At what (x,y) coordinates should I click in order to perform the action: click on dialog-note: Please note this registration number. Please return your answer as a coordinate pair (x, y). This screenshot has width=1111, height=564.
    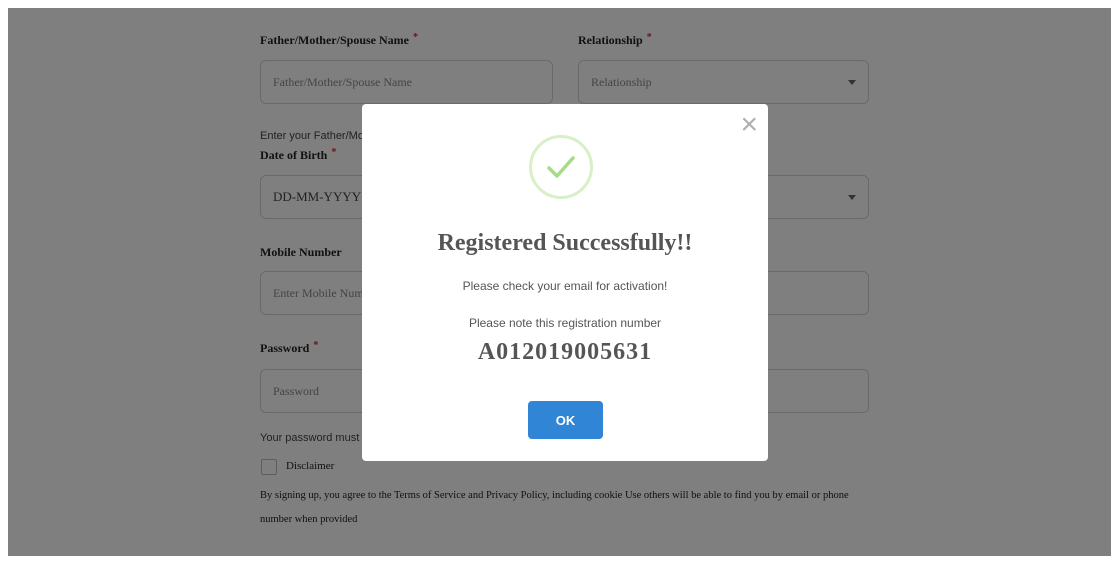
    Looking at the image, I should click on (565, 323).